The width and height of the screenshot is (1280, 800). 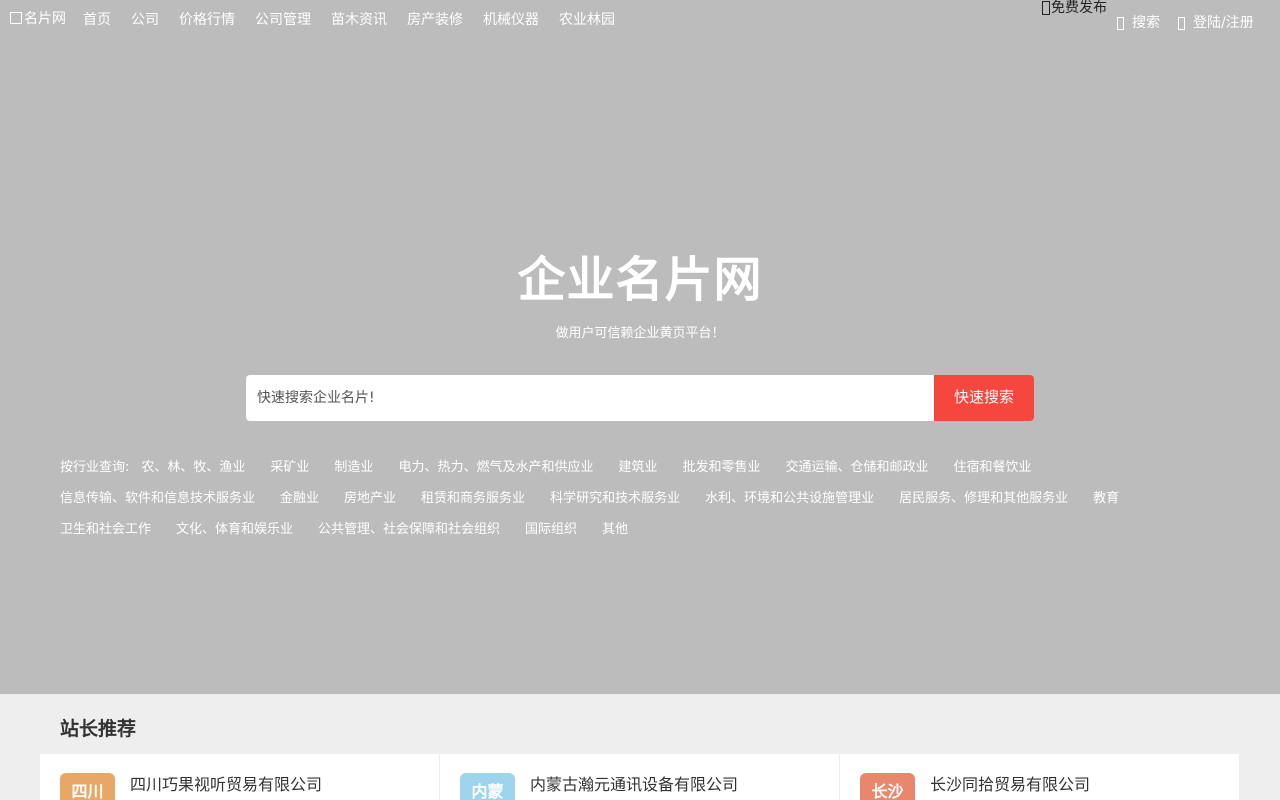 What do you see at coordinates (145, 20) in the screenshot?
I see `nav-item-company: 公司` at bounding box center [145, 20].